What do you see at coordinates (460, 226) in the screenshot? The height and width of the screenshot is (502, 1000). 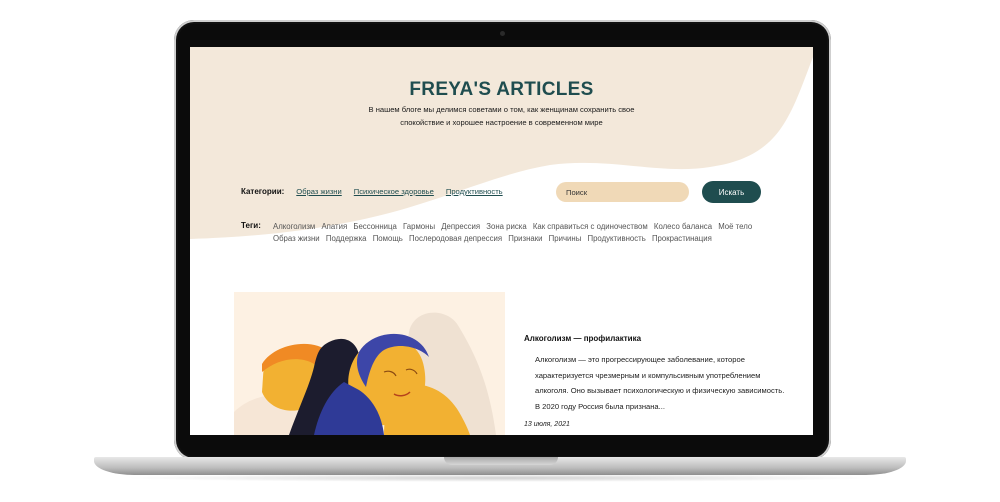 I see `tag-item: Депрессия` at bounding box center [460, 226].